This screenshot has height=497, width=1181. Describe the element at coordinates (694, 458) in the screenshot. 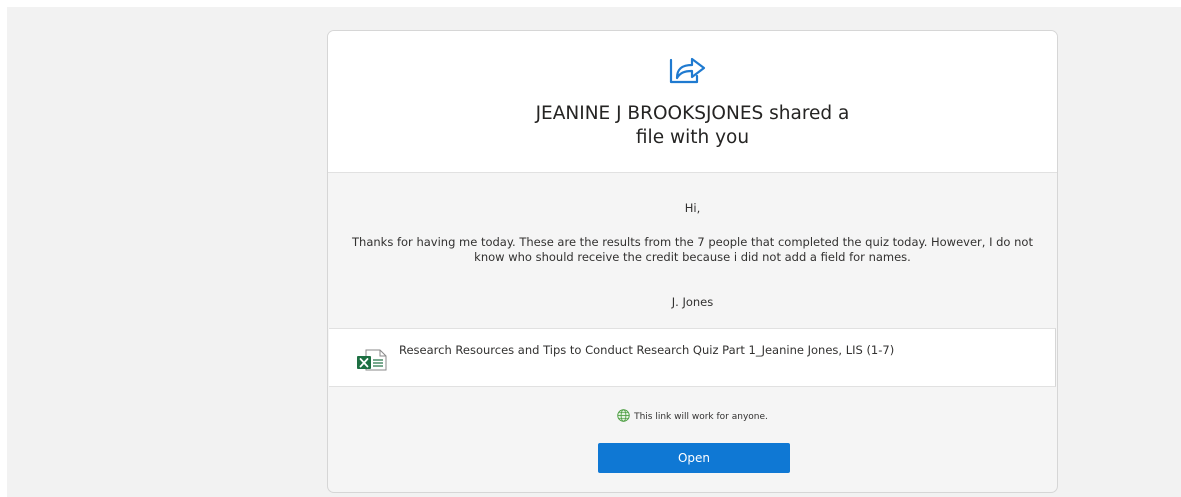

I see `open-button: Open` at that location.